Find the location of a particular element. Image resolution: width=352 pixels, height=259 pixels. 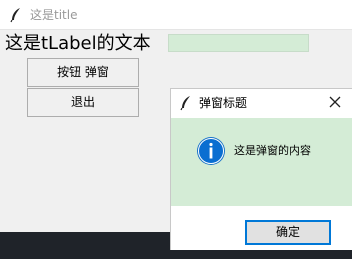

info-icon is located at coordinates (211, 151).